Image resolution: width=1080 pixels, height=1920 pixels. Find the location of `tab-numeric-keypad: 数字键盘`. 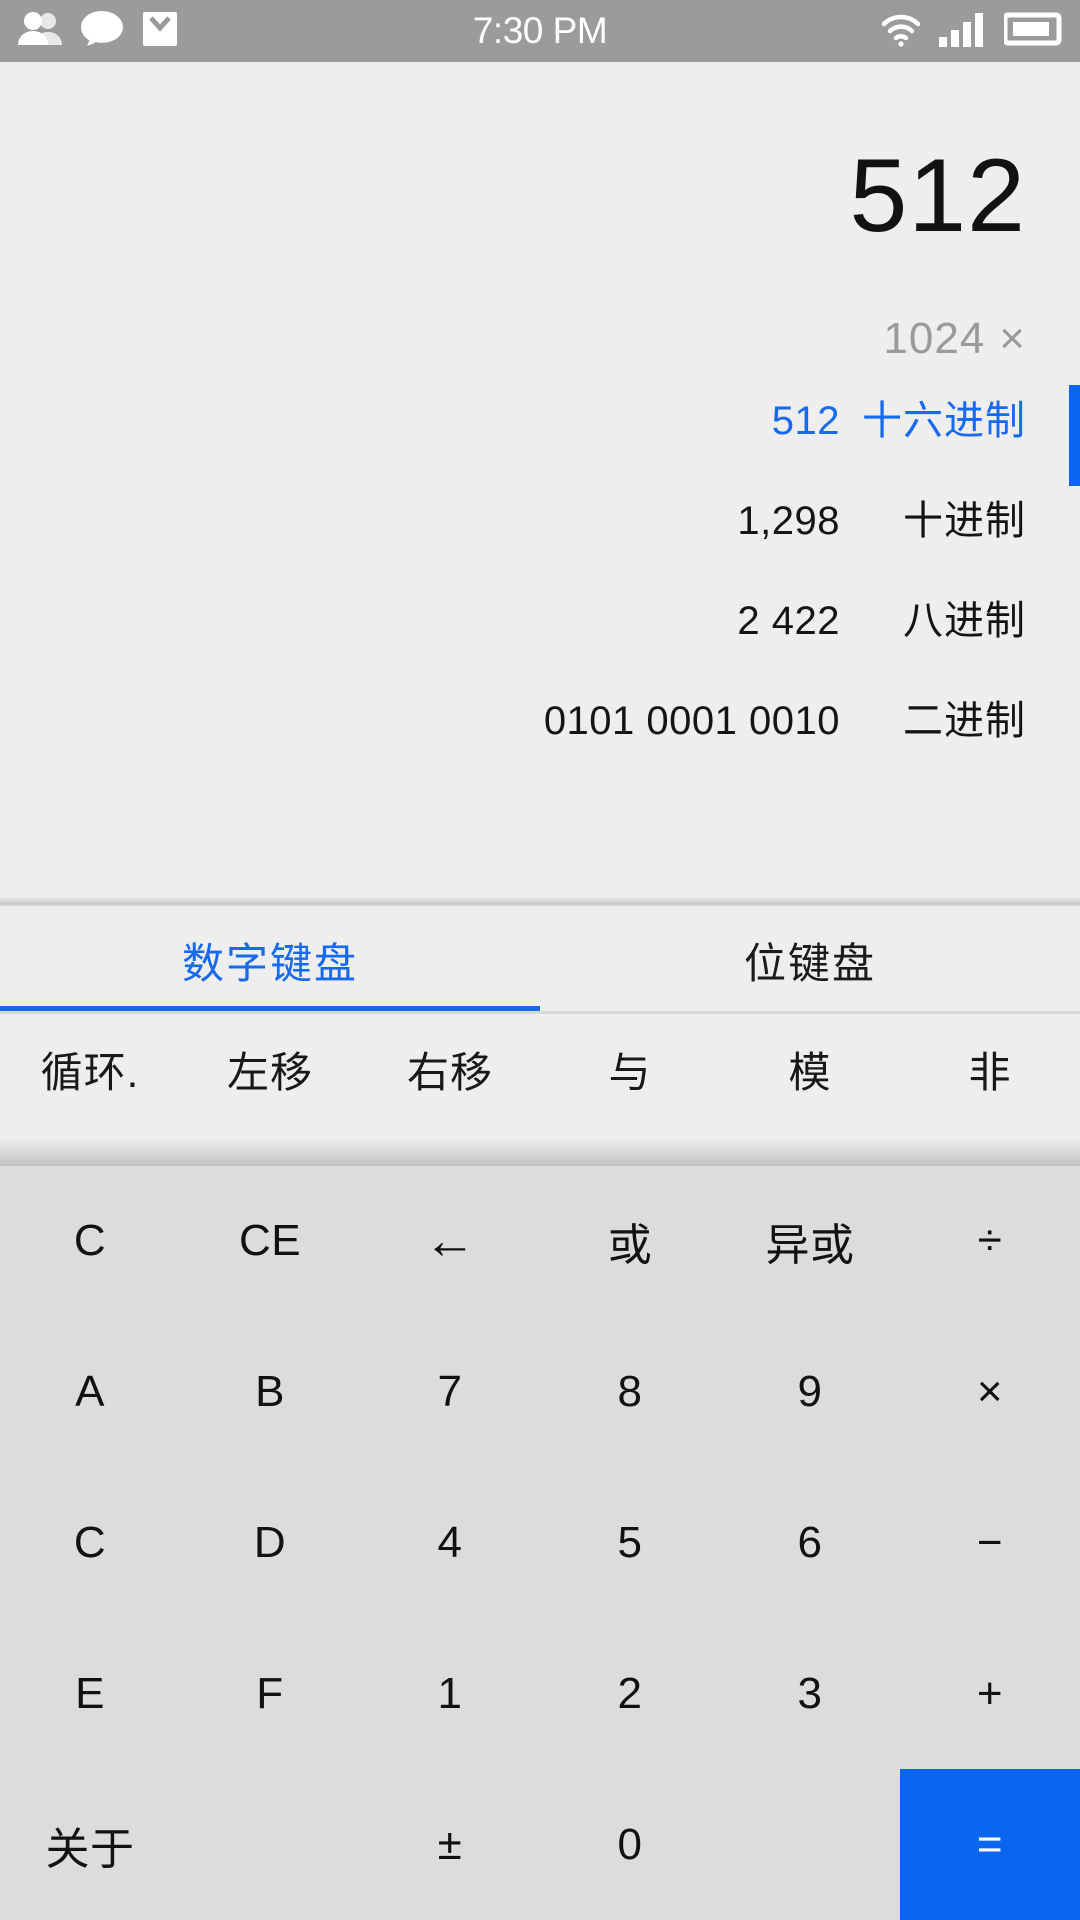

tab-numeric-keypad: 数字键盘 is located at coordinates (270, 960).